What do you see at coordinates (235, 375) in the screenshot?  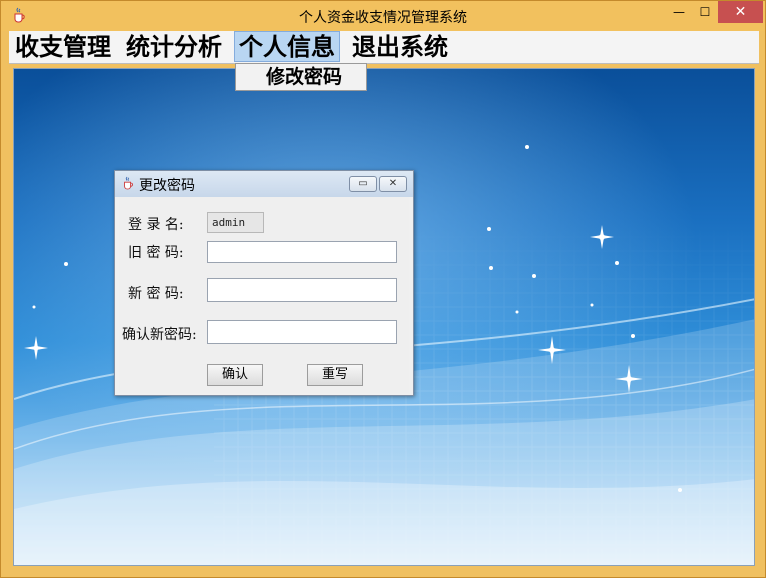 I see `confirm-button: 确认` at bounding box center [235, 375].